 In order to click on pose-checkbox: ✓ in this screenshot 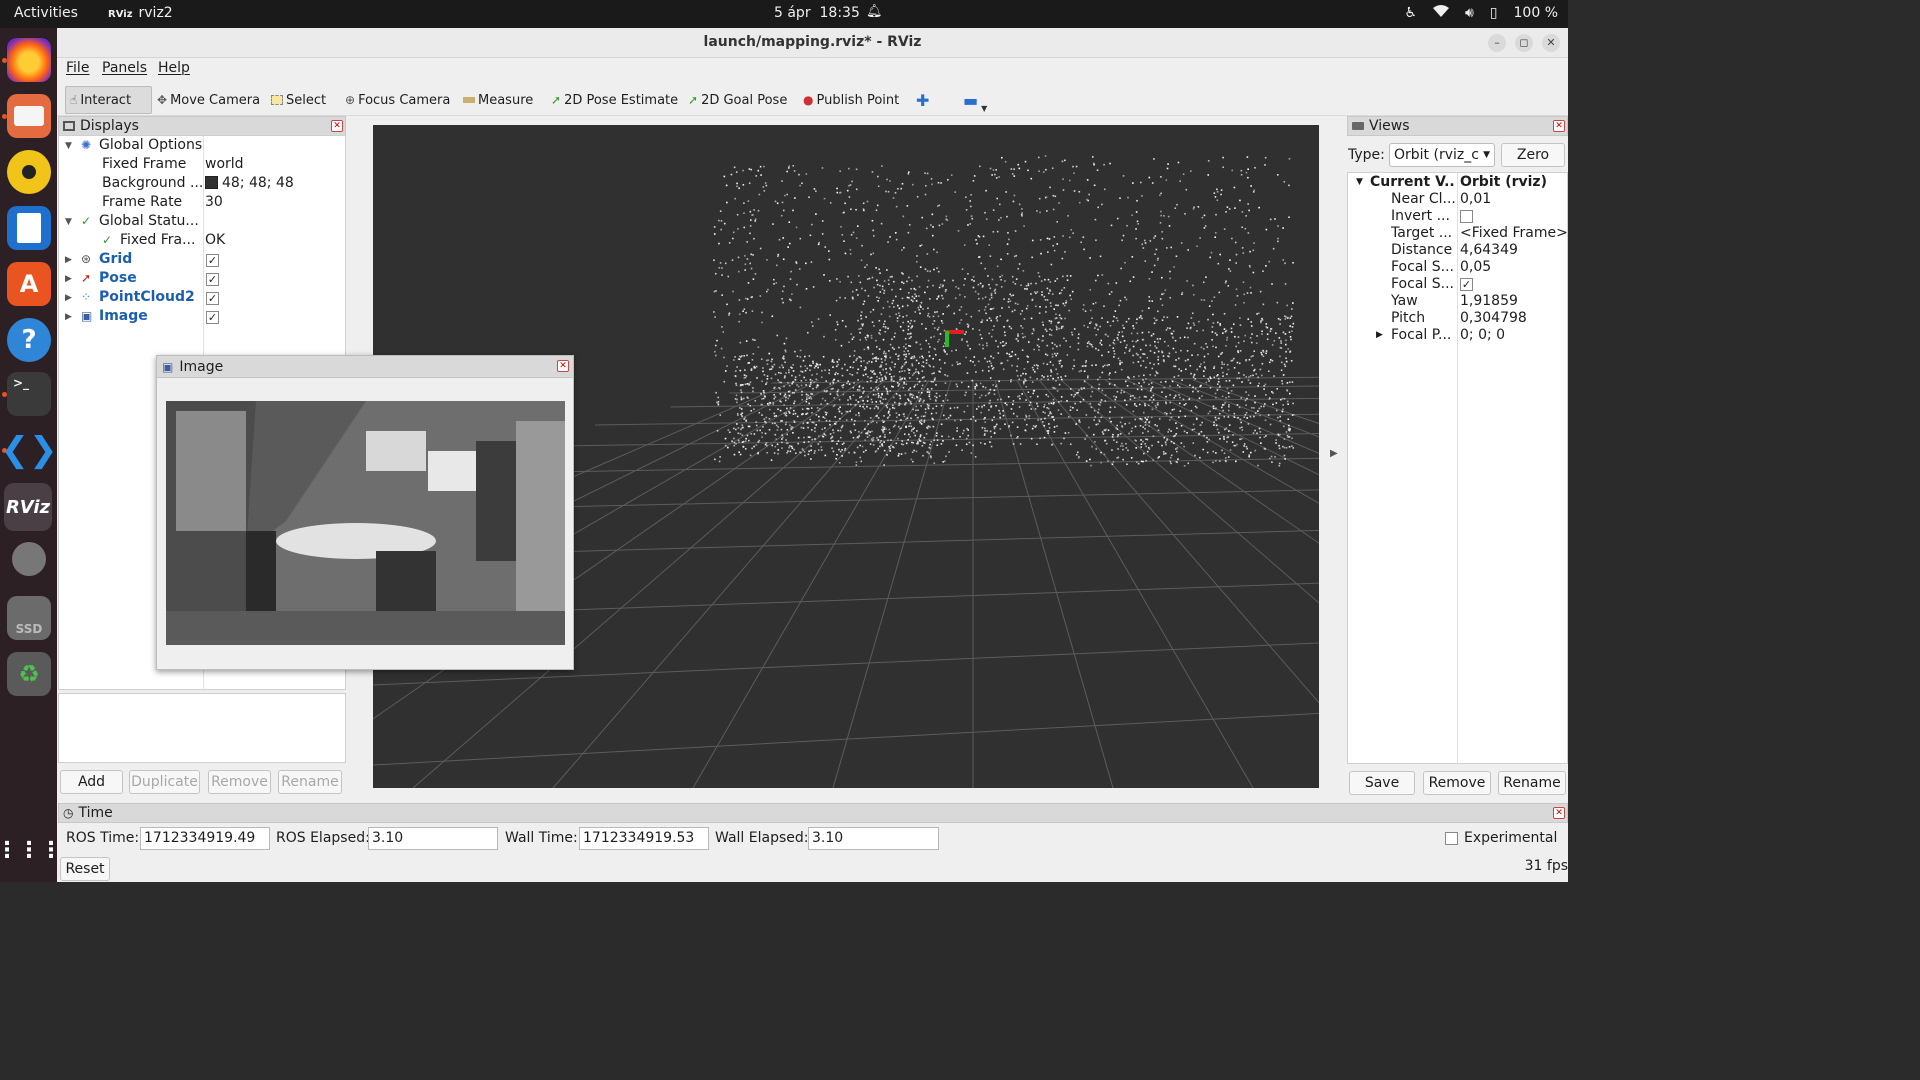, I will do `click(212, 279)`.